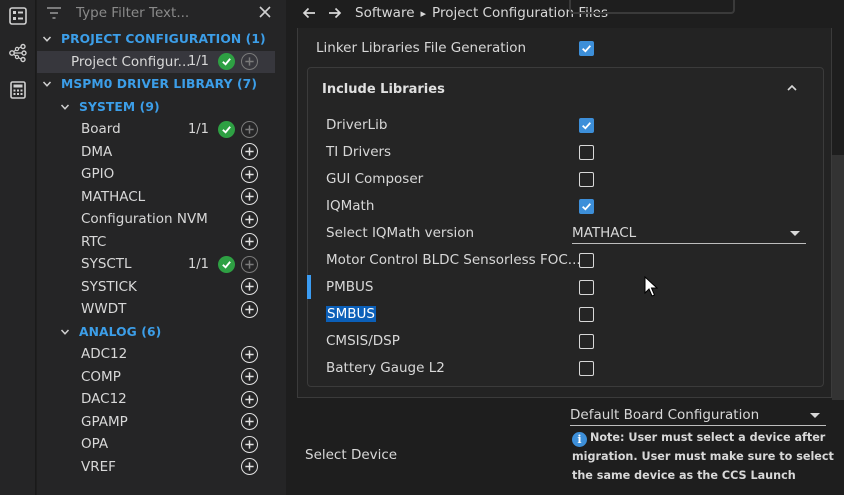 Image resolution: width=844 pixels, height=495 pixels. Describe the element at coordinates (363, 341) in the screenshot. I see `library-label-cmsis-dsp: CMSIS/DSP` at that location.